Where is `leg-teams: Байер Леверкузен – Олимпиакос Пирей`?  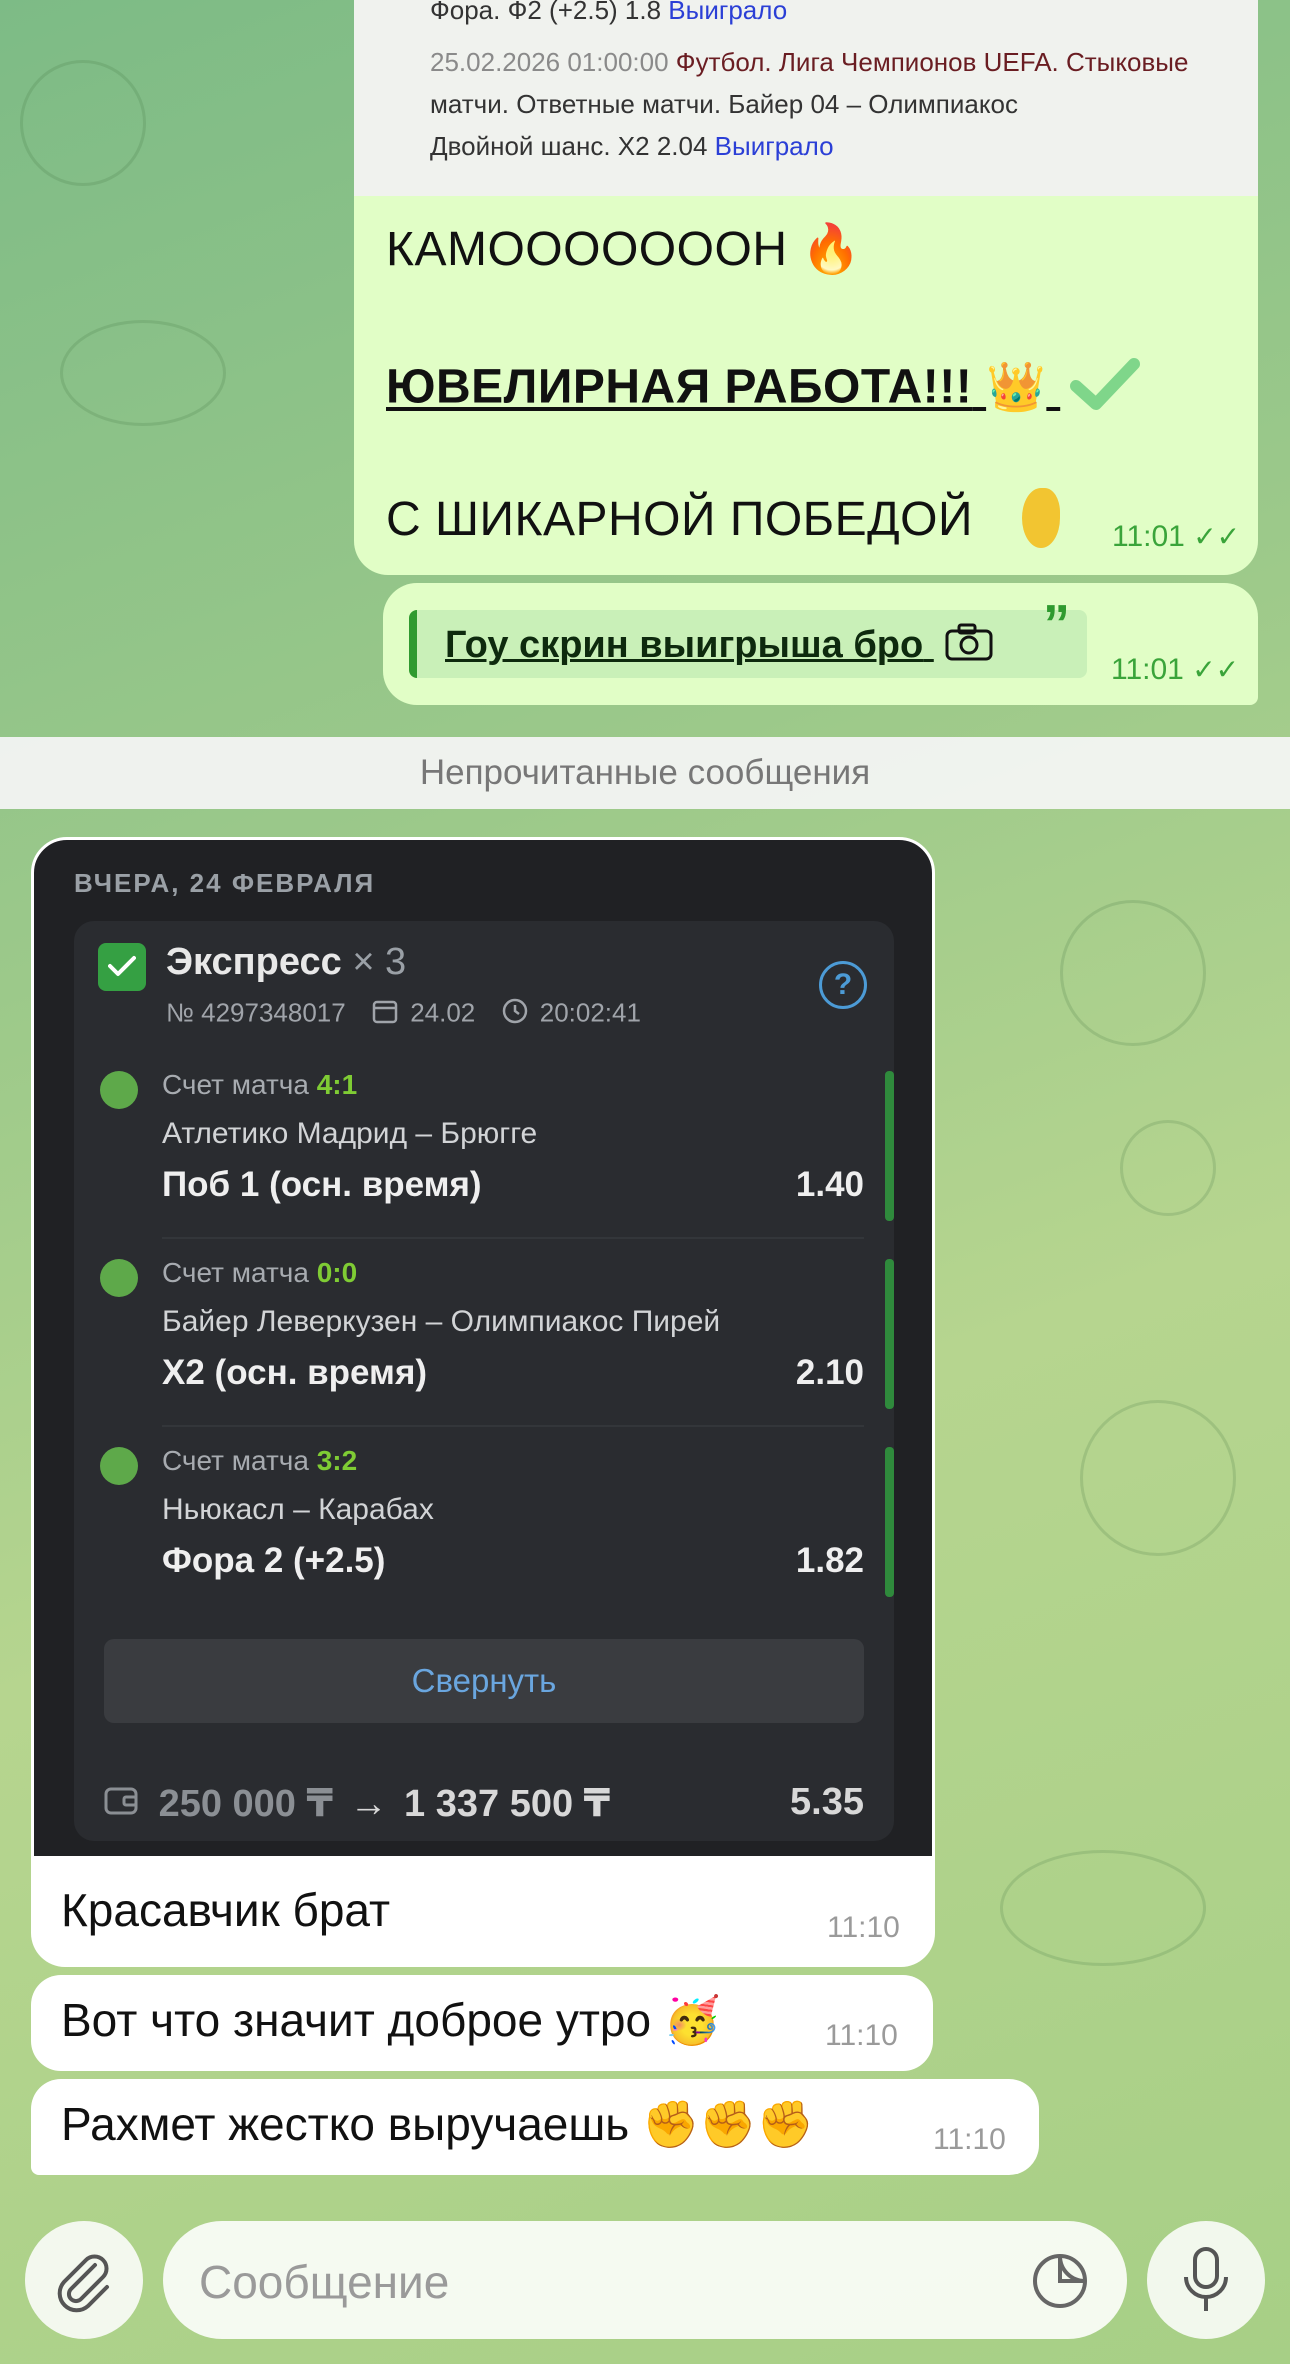
leg-teams: Байер Леверкузен – Олимпиакос Пирей is located at coordinates (441, 1321).